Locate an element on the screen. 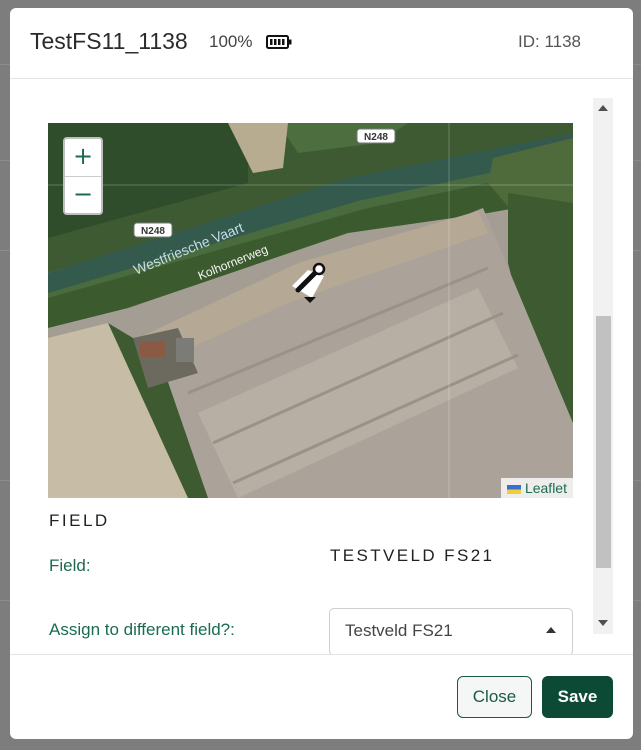 The image size is (641, 750). road-label-n248-top: N248 is located at coordinates (376, 137).